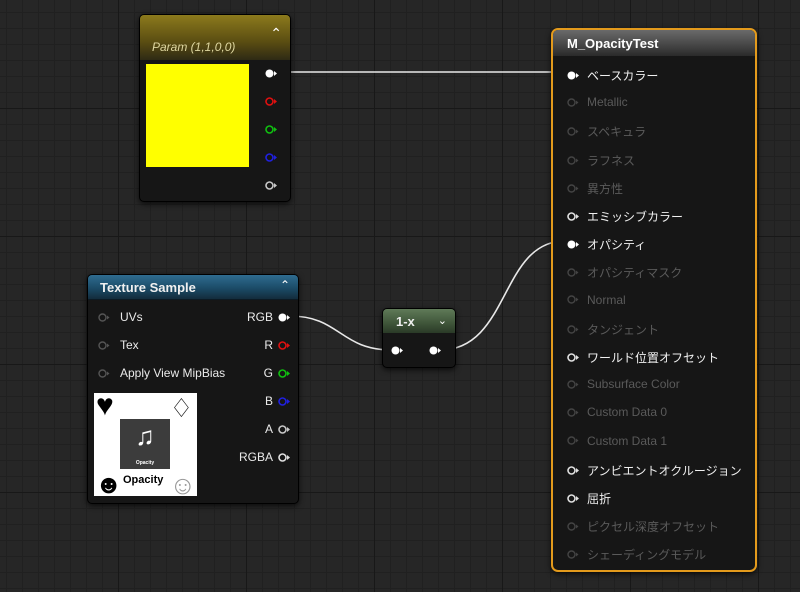  Describe the element at coordinates (341, 333) in the screenshot. I see `wire-rgb-to-oneminus` at that location.